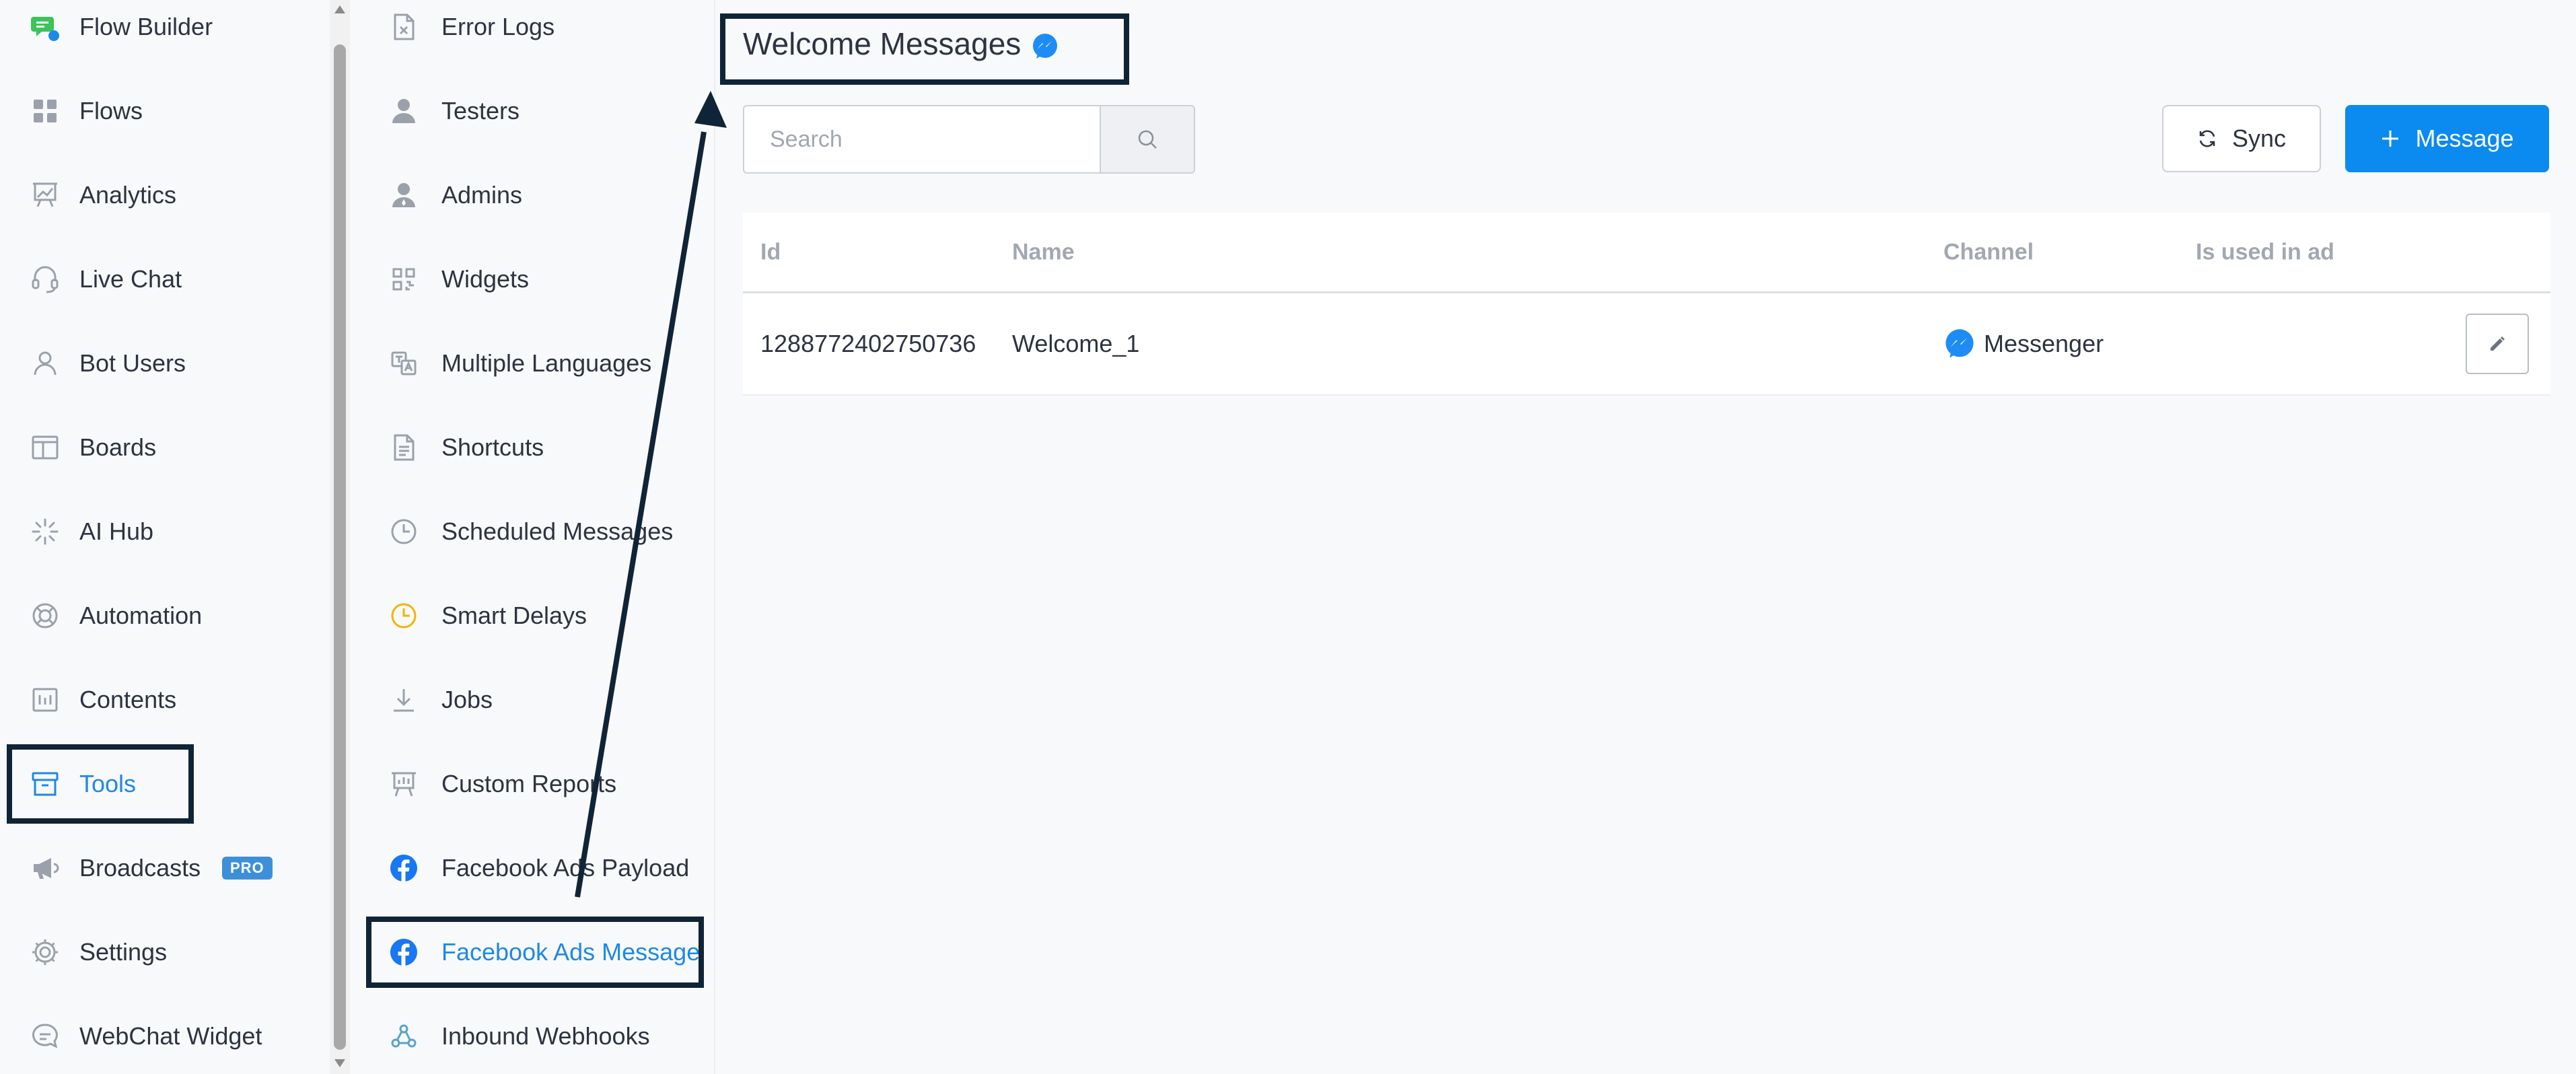  I want to click on sidebar-item-settings: Settings, so click(161, 952).